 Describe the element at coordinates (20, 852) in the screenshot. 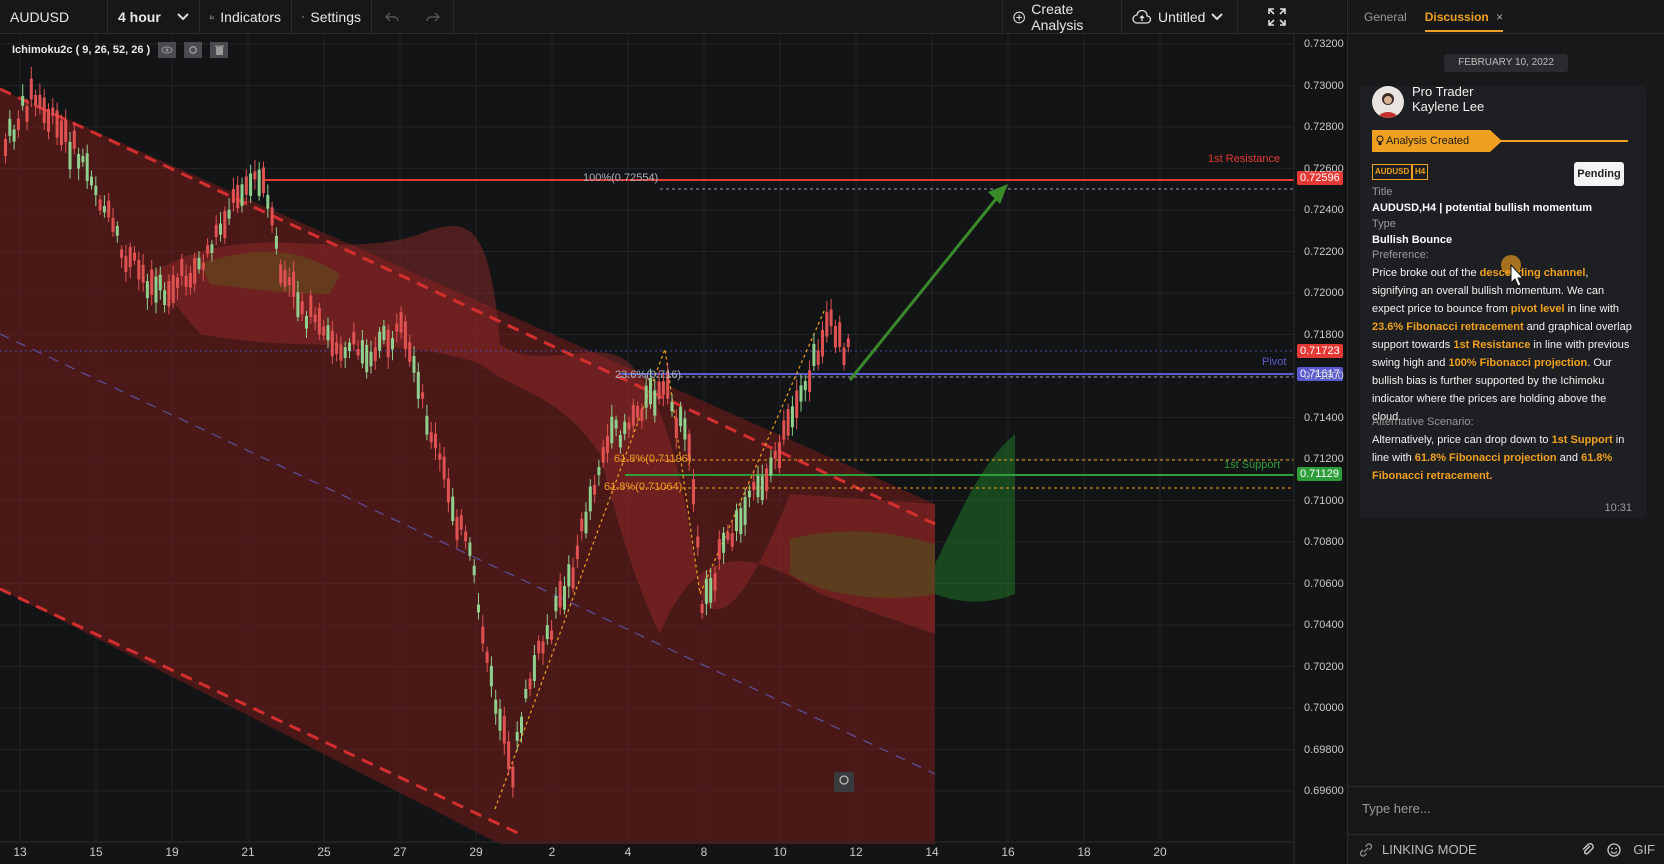

I see `time-axis-label: 13` at that location.